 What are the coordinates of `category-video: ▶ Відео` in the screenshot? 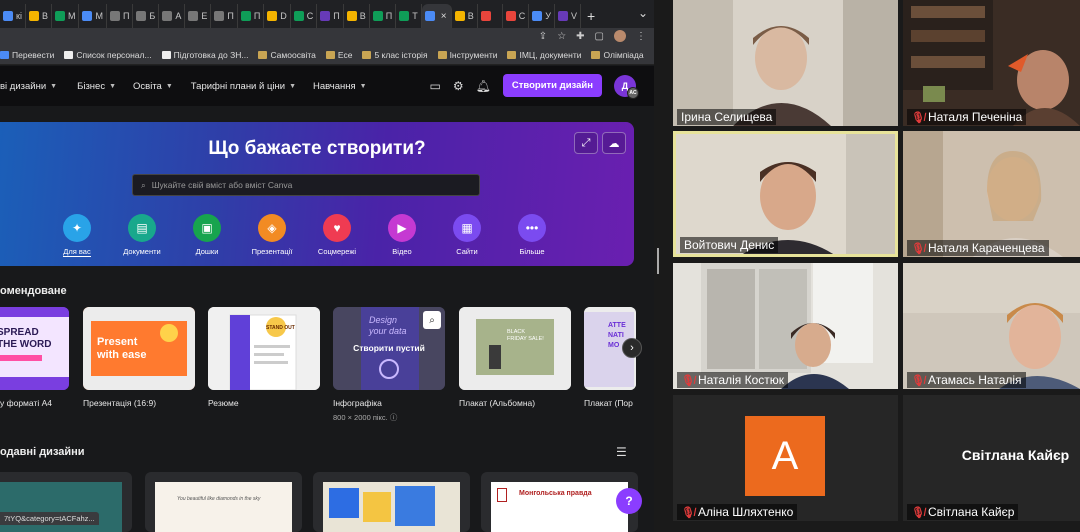 It's located at (402, 235).